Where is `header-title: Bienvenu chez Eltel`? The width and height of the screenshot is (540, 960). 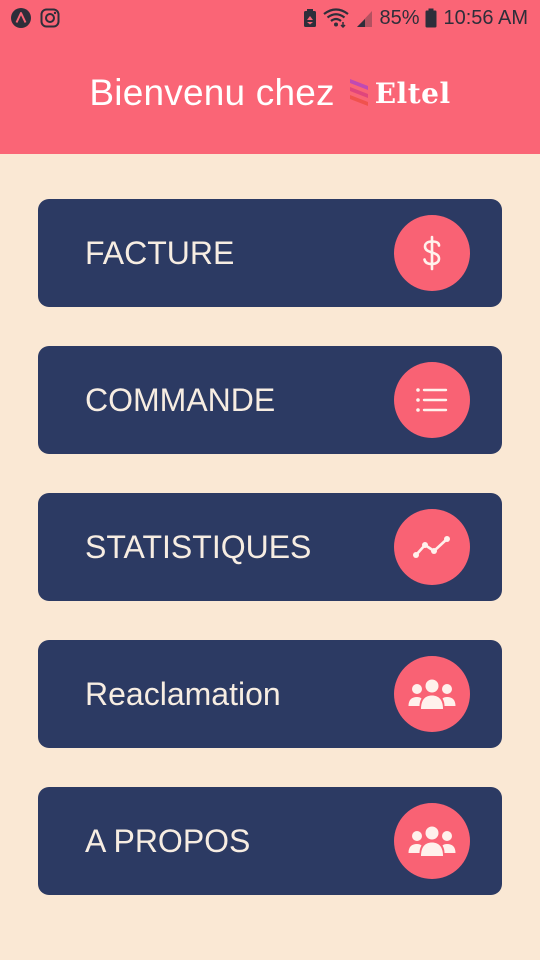
header-title: Bienvenu chez Eltel is located at coordinates (269, 93).